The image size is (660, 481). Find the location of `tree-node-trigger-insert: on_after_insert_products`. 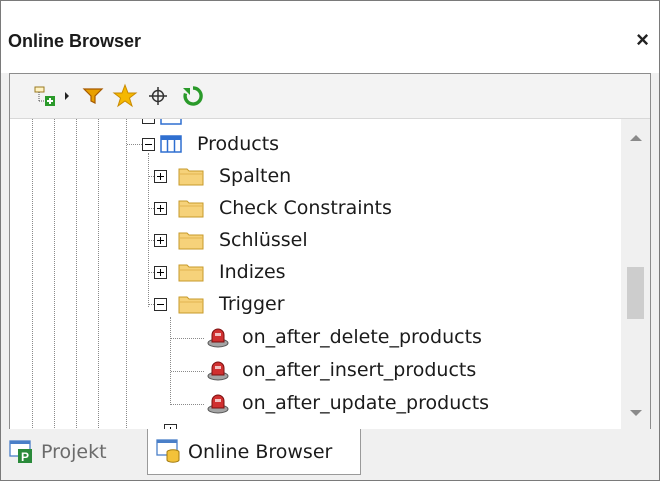

tree-node-trigger-insert: on_after_insert_products is located at coordinates (359, 370).